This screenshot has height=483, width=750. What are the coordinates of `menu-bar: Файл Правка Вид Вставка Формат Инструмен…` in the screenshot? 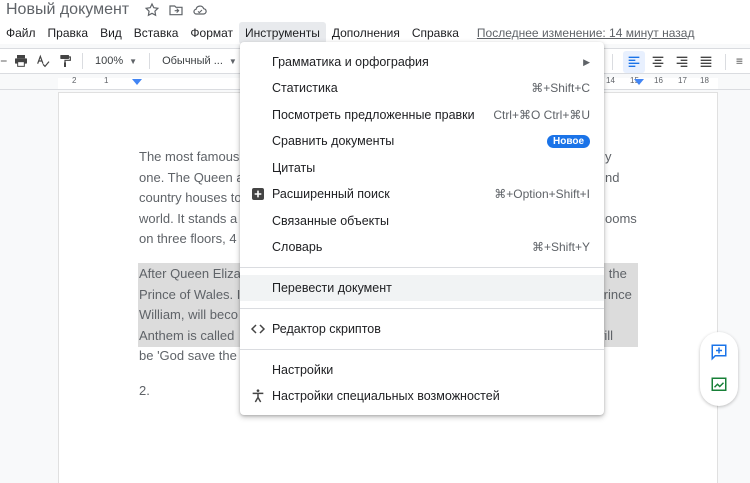 It's located at (375, 33).